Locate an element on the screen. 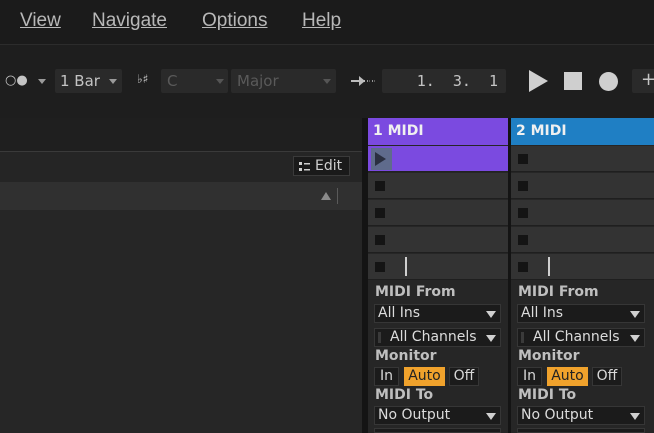 This screenshot has height=433, width=654. column-divider is located at coordinates (337, 196).